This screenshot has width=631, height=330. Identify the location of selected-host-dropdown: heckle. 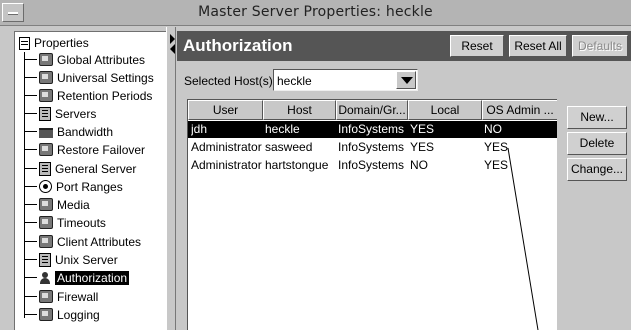
(345, 80).